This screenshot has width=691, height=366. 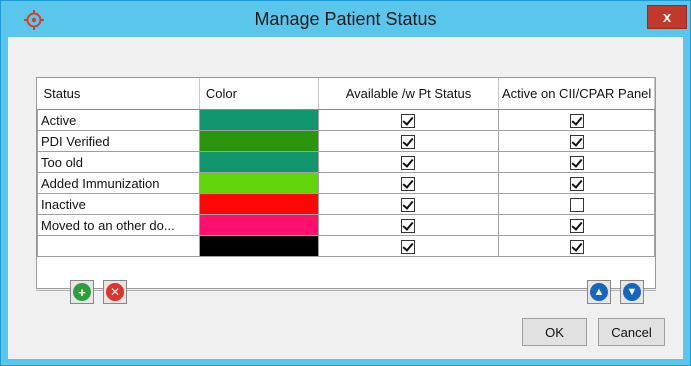 I want to click on table-row: Inactive, so click(x=346, y=204).